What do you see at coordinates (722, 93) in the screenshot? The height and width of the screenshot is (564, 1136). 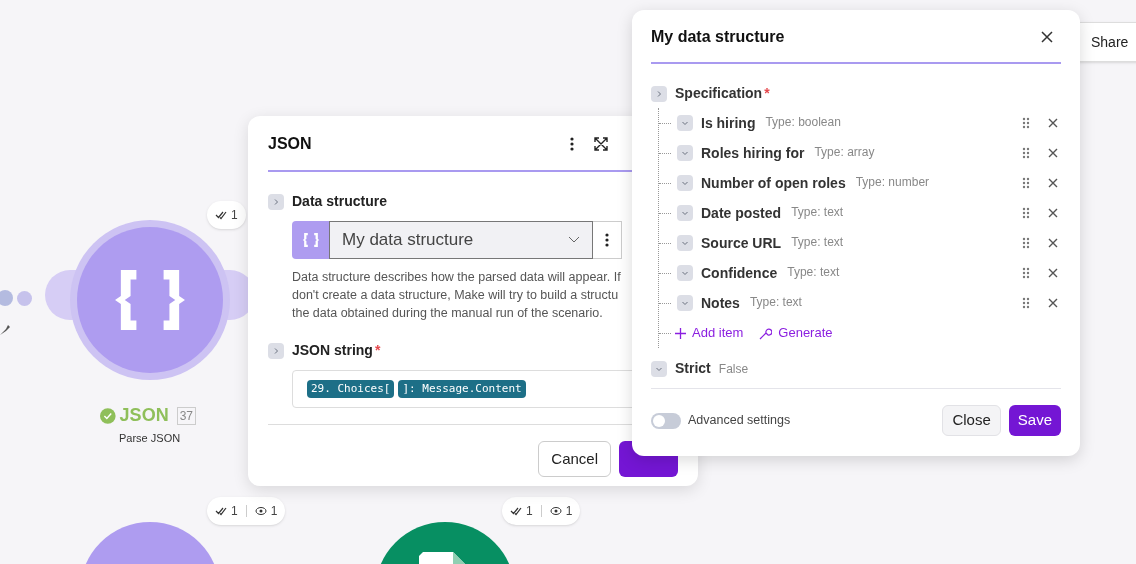 I see `field-label: Specification*` at bounding box center [722, 93].